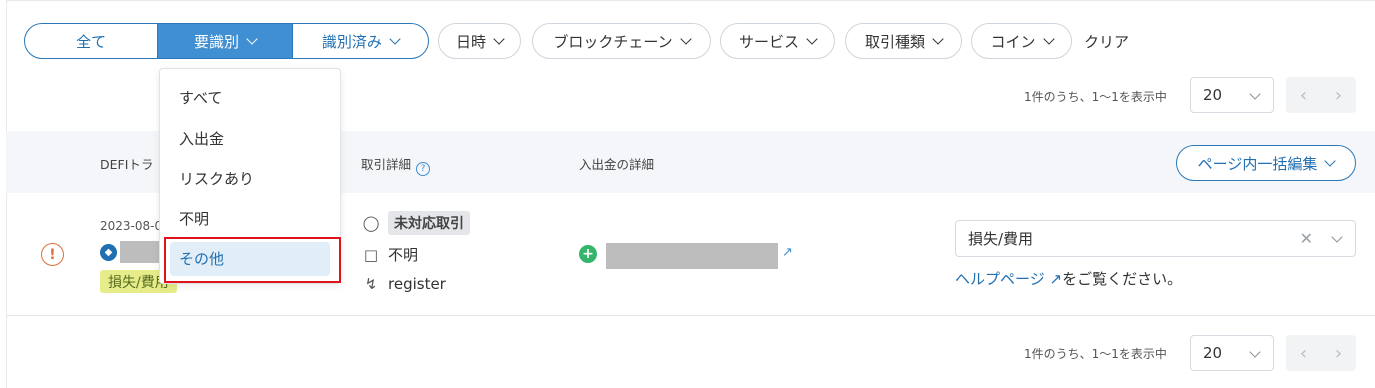 The image size is (1375, 388). What do you see at coordinates (1232, 353) in the screenshot?
I see `page-size-select-bottom: 20` at bounding box center [1232, 353].